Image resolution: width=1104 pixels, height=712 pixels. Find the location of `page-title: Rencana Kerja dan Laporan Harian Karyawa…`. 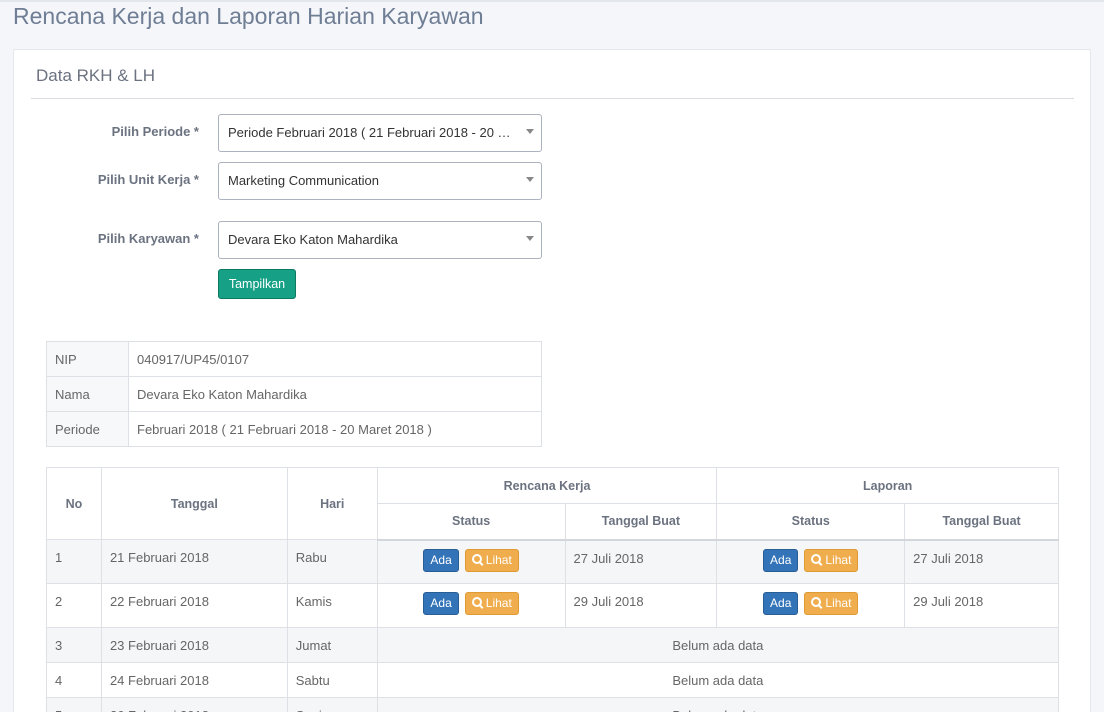

page-title: Rencana Kerja dan Laporan Harian Karyawa… is located at coordinates (248, 16).